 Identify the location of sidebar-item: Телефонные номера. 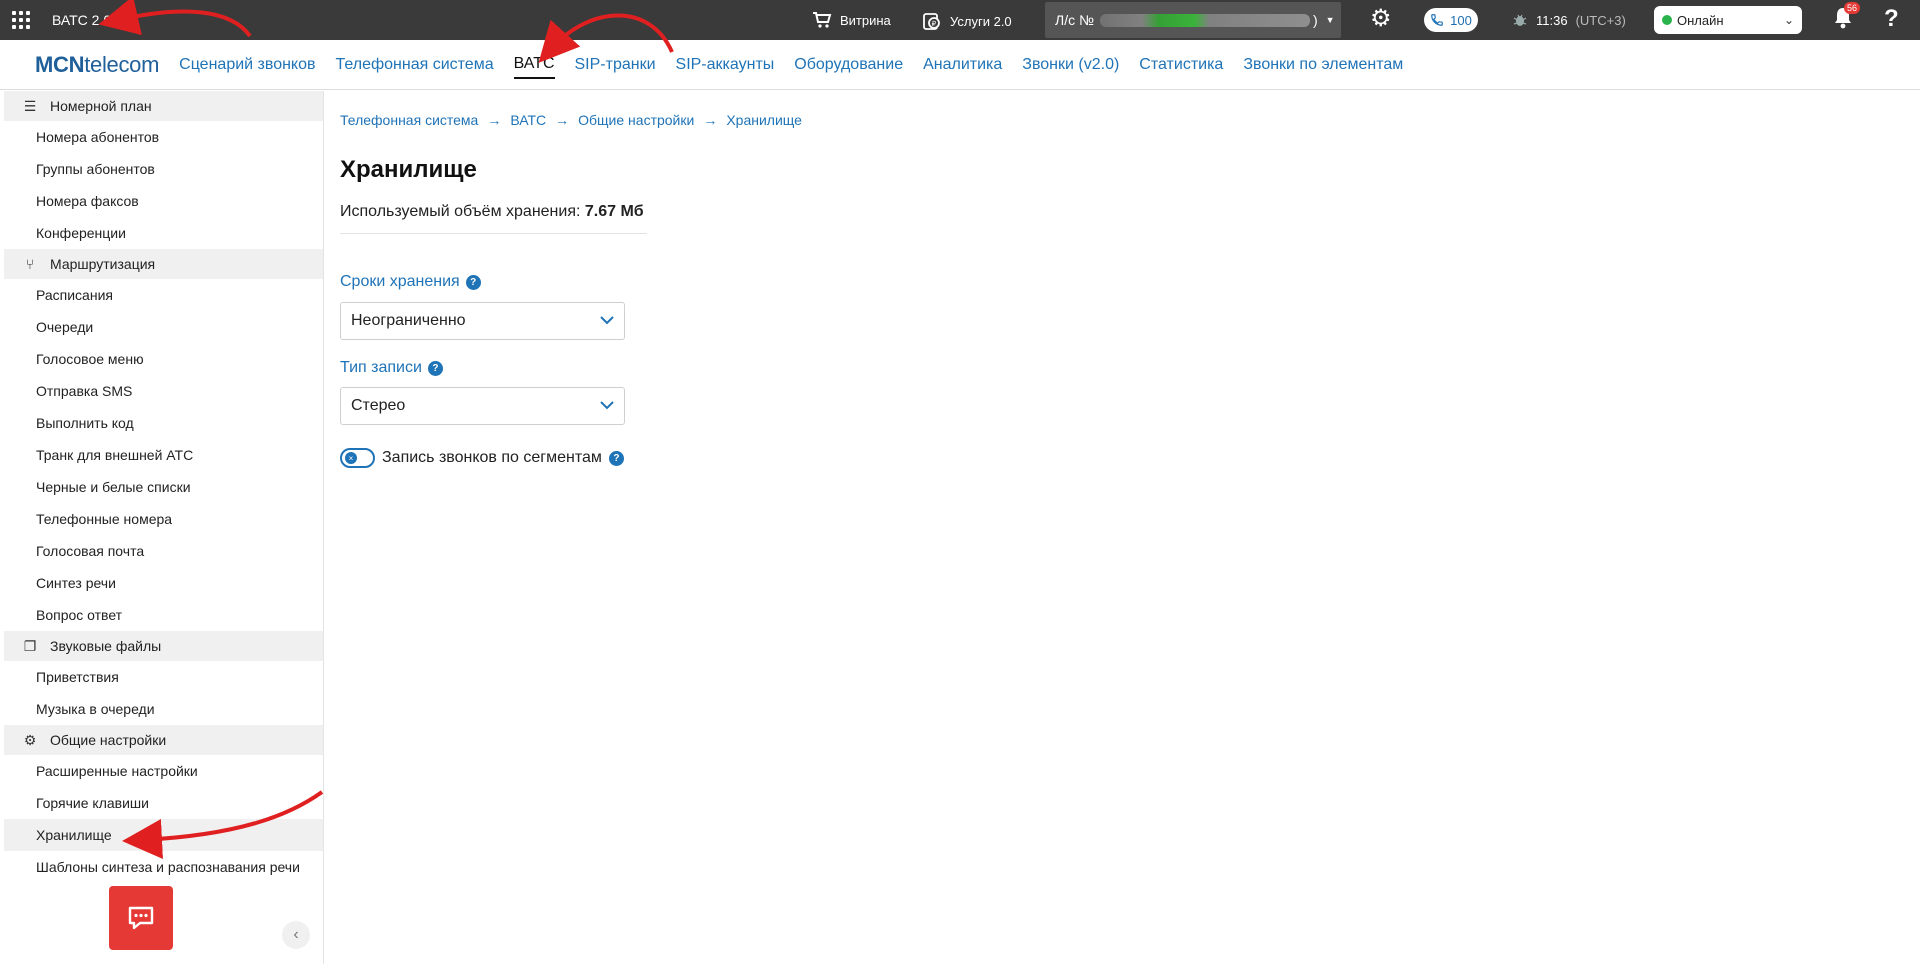
(163, 519).